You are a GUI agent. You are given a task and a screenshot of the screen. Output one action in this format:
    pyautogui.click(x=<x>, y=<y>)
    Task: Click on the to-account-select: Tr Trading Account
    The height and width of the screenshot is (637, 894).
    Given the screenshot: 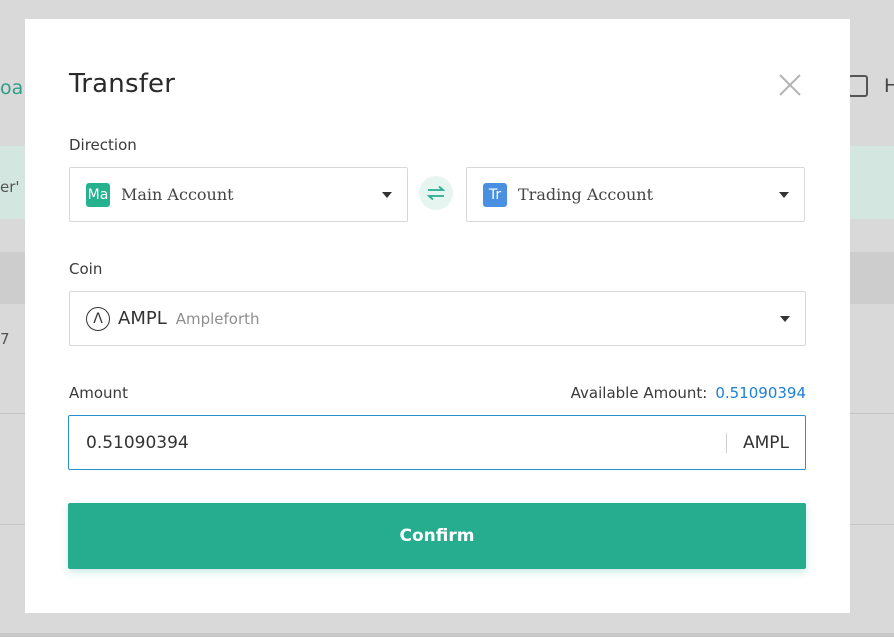 What is the action you would take?
    pyautogui.click(x=635, y=194)
    